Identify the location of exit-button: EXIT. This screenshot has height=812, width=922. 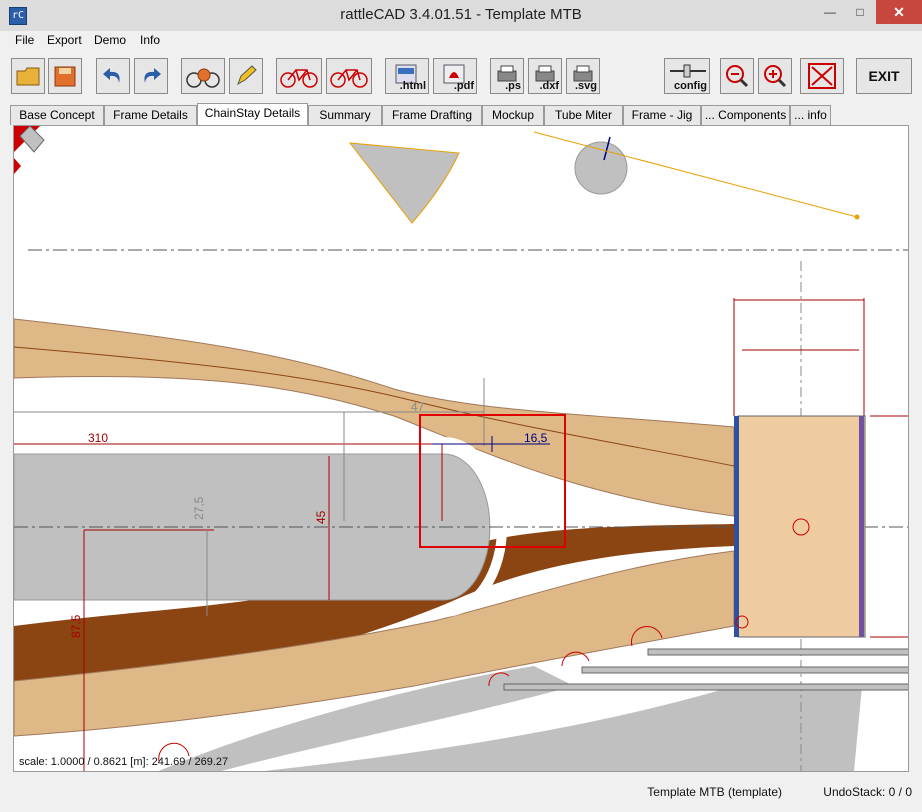
(884, 76).